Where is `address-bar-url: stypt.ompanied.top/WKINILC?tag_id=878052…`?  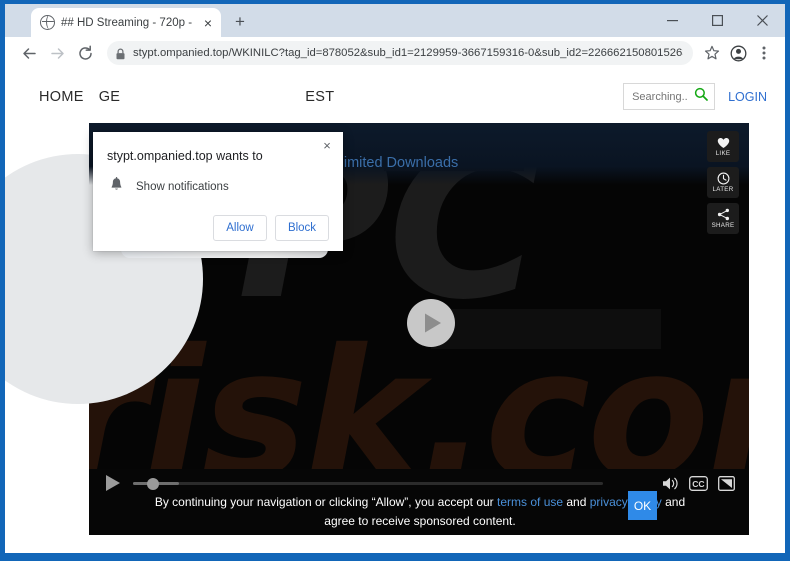 address-bar-url: stypt.ompanied.top/WKINILC?tag_id=878052… is located at coordinates (408, 52).